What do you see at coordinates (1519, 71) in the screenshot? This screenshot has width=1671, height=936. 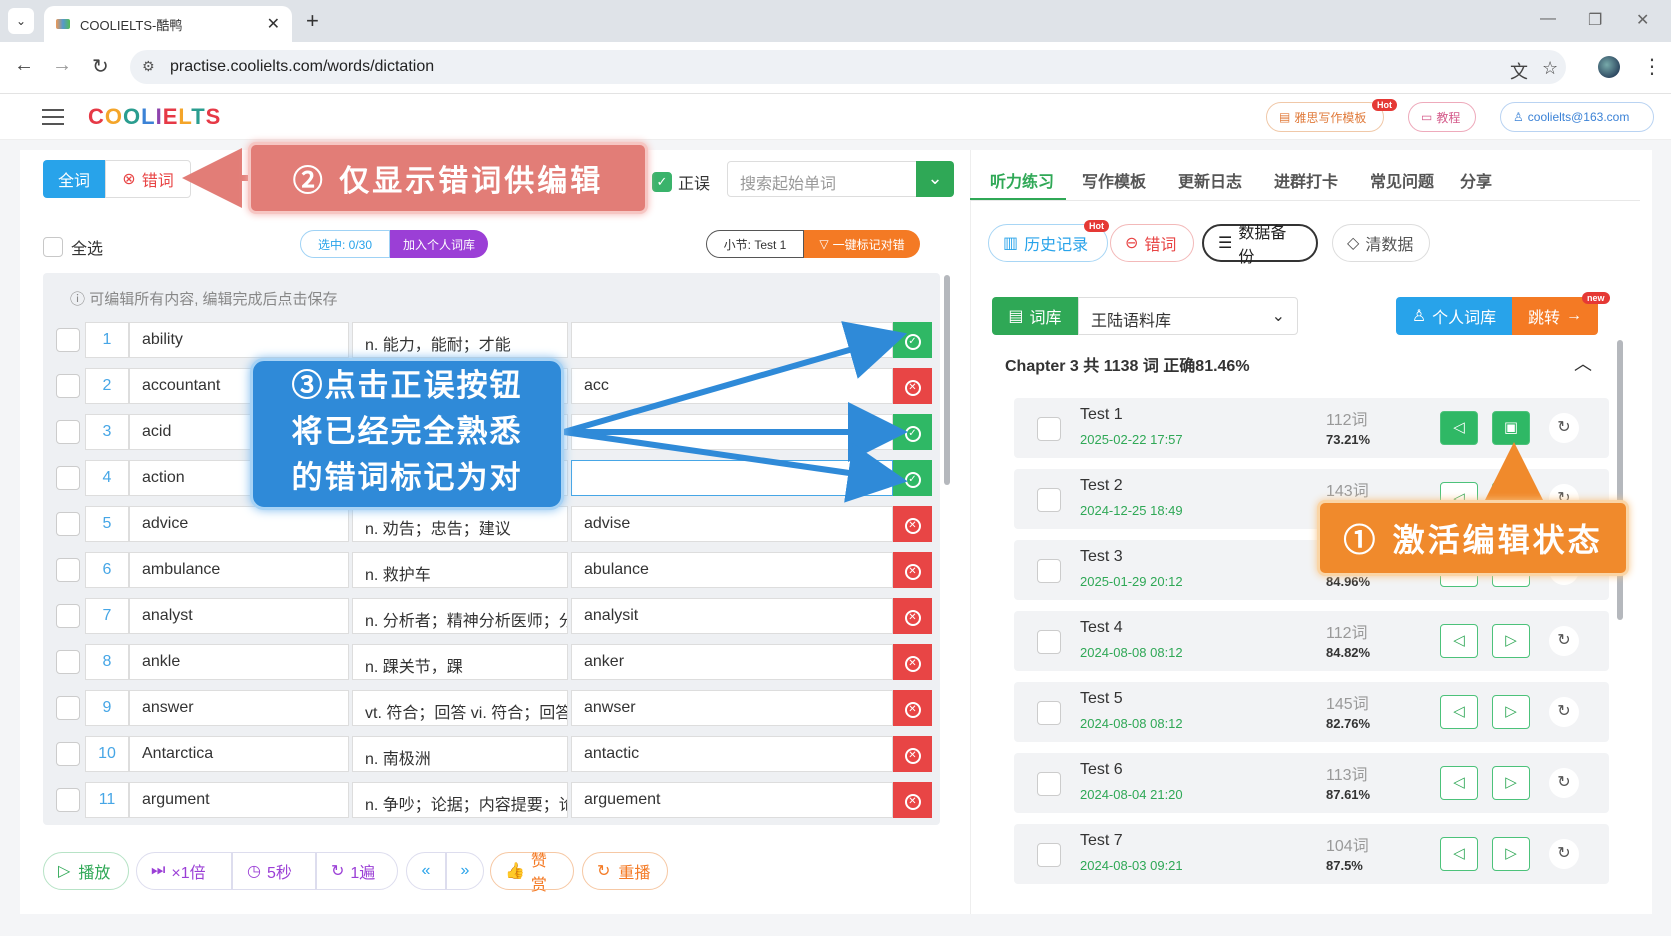 I see `translate-icon: 文` at bounding box center [1519, 71].